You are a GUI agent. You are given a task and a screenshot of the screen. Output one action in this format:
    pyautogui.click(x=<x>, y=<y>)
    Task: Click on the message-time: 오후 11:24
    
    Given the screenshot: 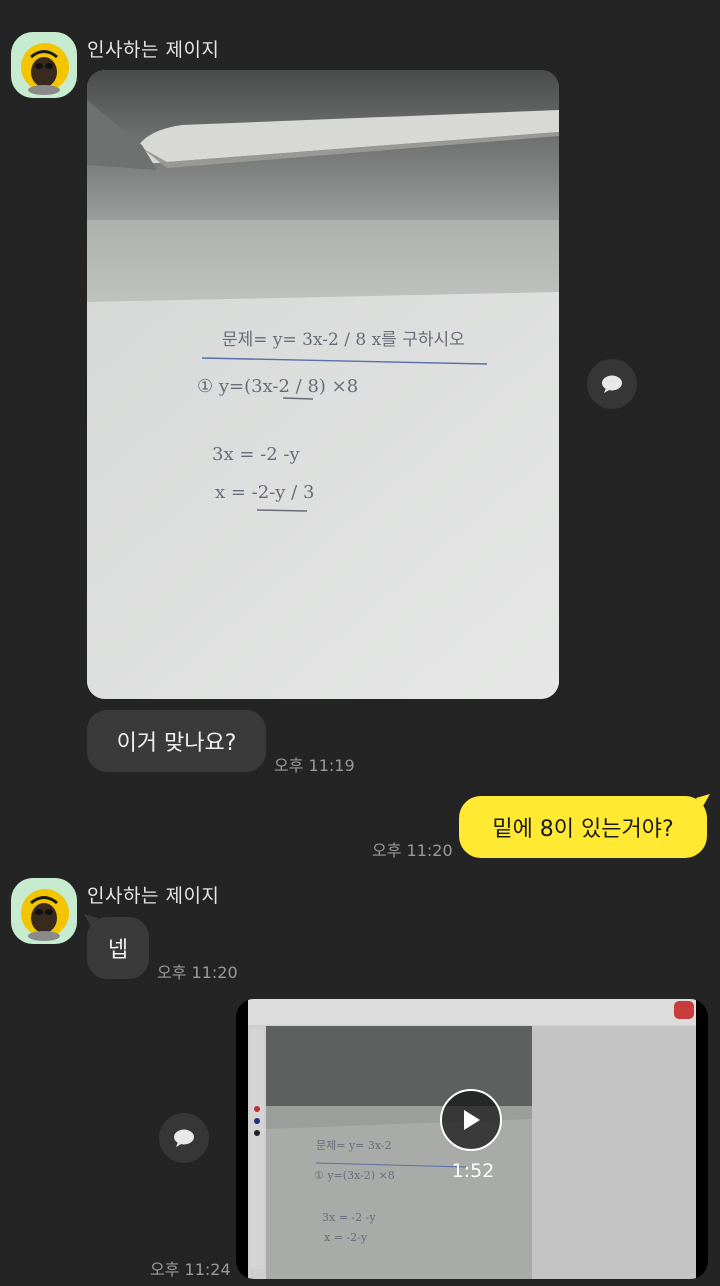 What is the action you would take?
    pyautogui.click(x=190, y=1269)
    